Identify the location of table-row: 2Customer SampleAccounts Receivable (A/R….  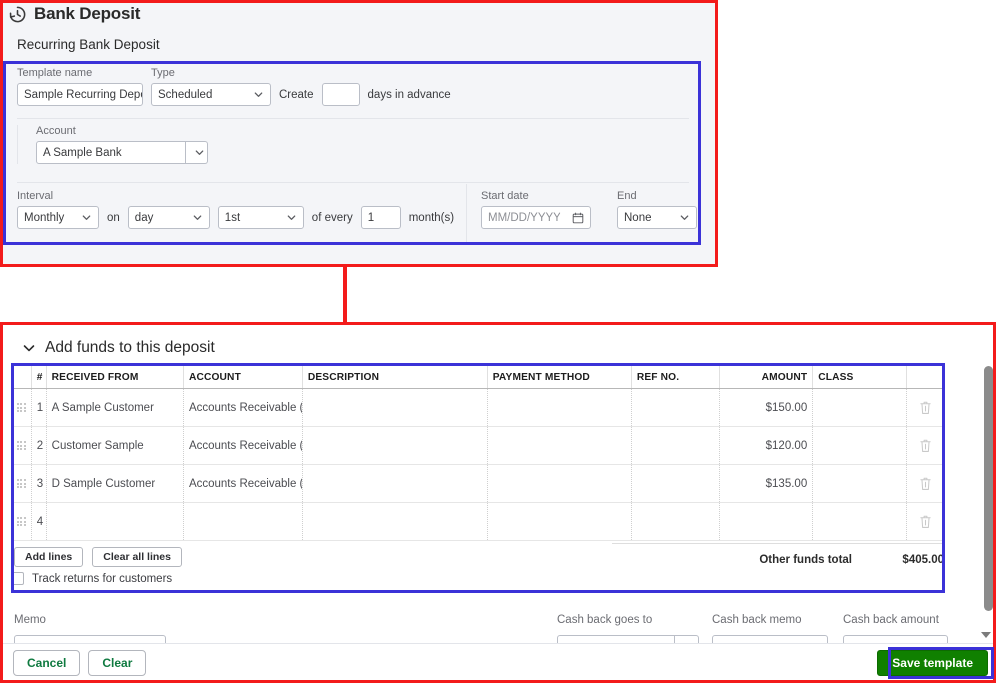
(478, 446).